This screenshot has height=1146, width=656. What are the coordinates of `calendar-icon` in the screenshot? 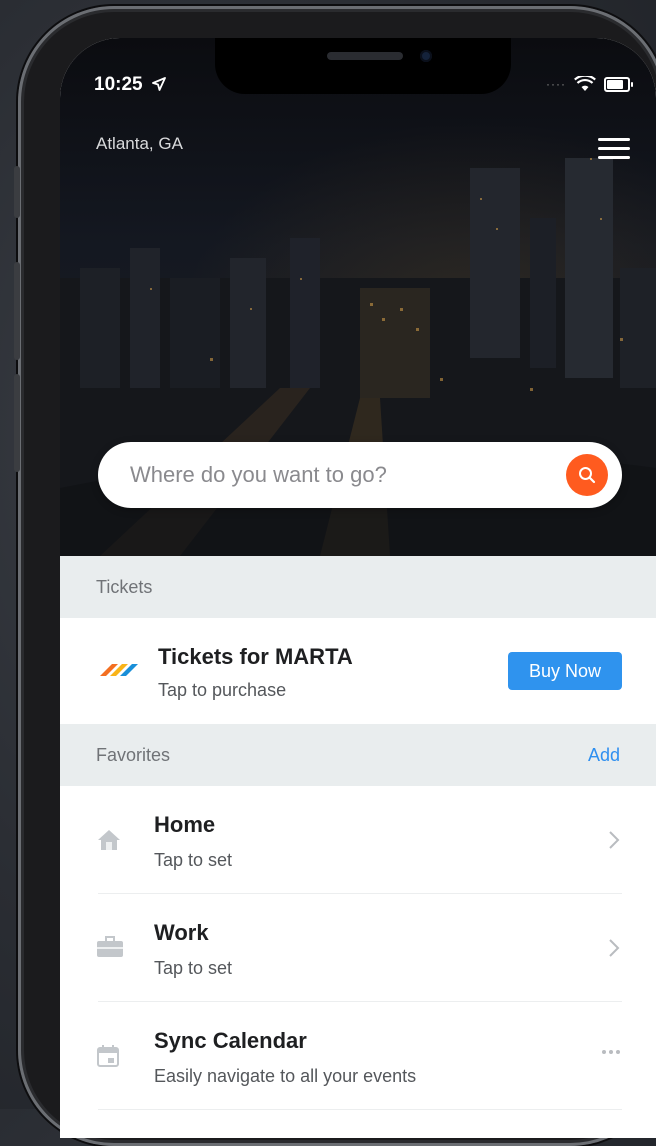 It's located at (108, 1056).